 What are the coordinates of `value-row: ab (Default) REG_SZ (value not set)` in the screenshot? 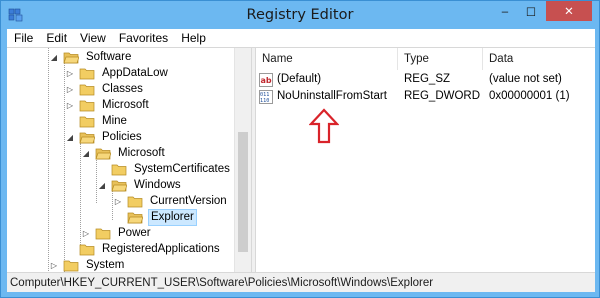 It's located at (425, 79).